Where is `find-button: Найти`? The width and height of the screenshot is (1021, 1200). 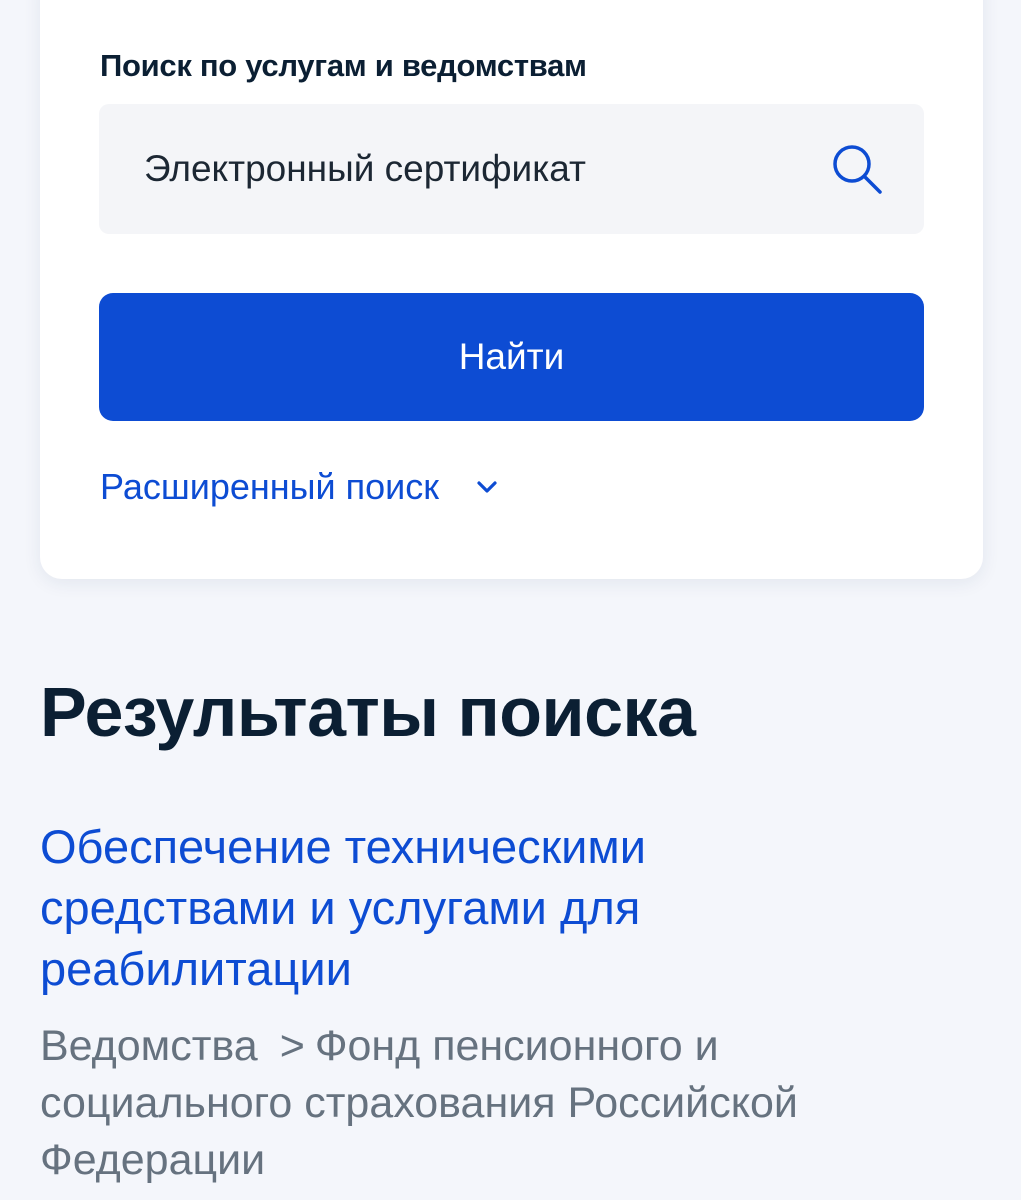 find-button: Найти is located at coordinates (511, 357).